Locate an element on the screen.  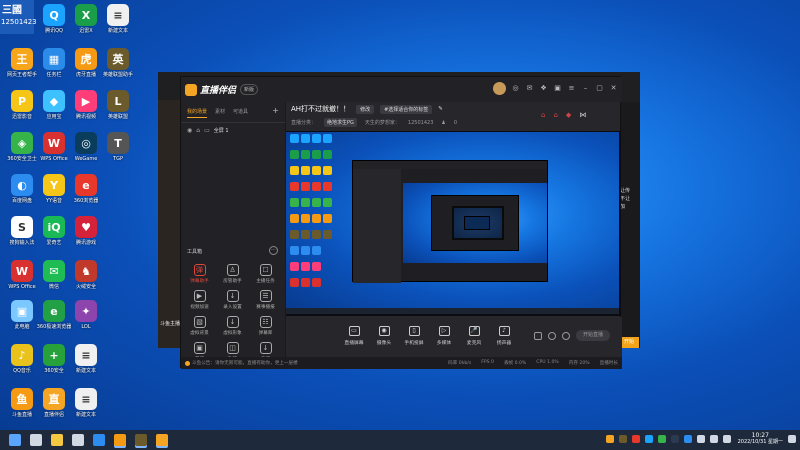
share-icon: ⋈ is located at coordinates (582, 115).